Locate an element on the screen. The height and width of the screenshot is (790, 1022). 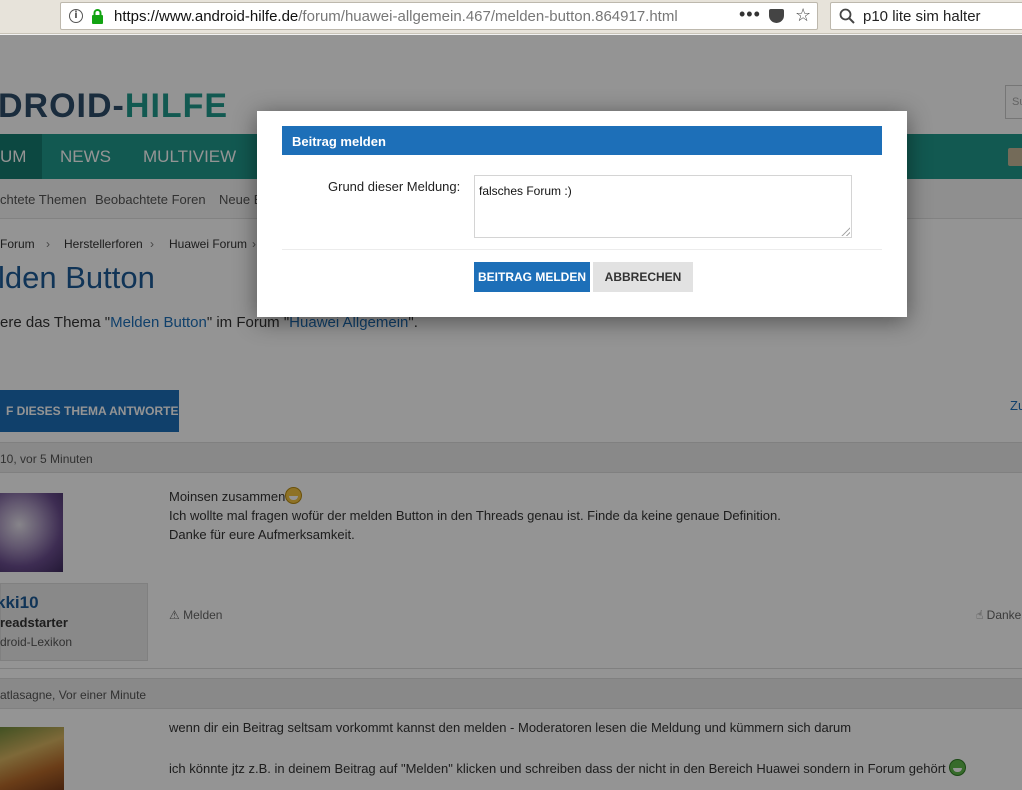
lock-icon is located at coordinates (97, 16).